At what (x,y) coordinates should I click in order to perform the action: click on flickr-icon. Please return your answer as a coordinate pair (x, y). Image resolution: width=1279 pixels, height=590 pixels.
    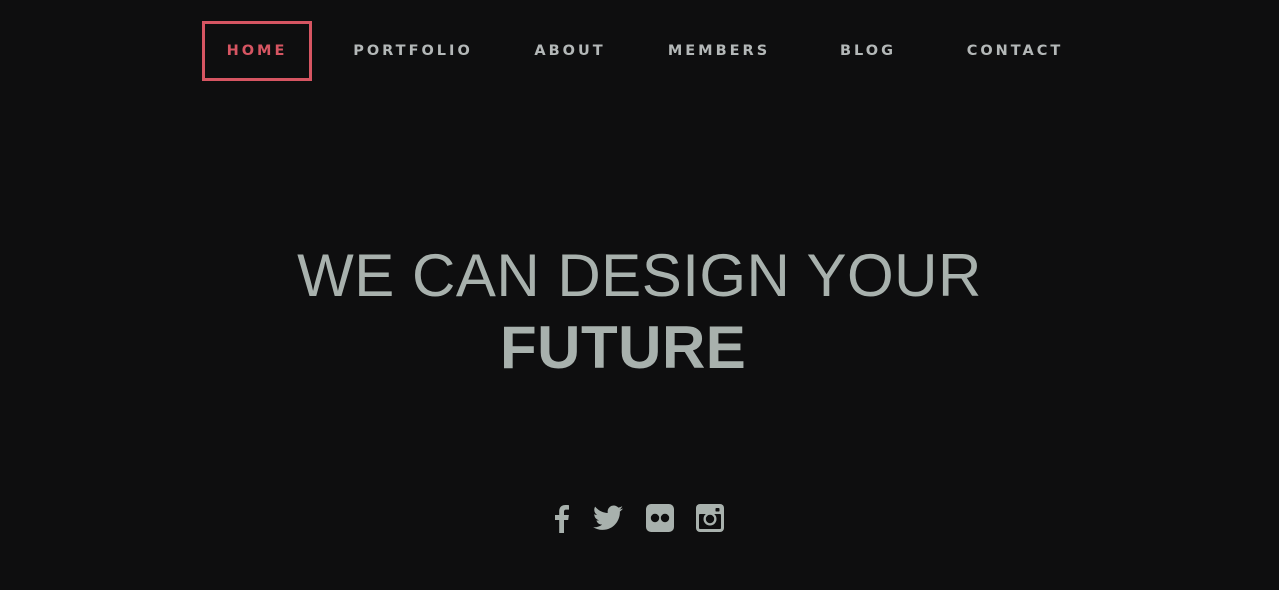
    Looking at the image, I should click on (660, 518).